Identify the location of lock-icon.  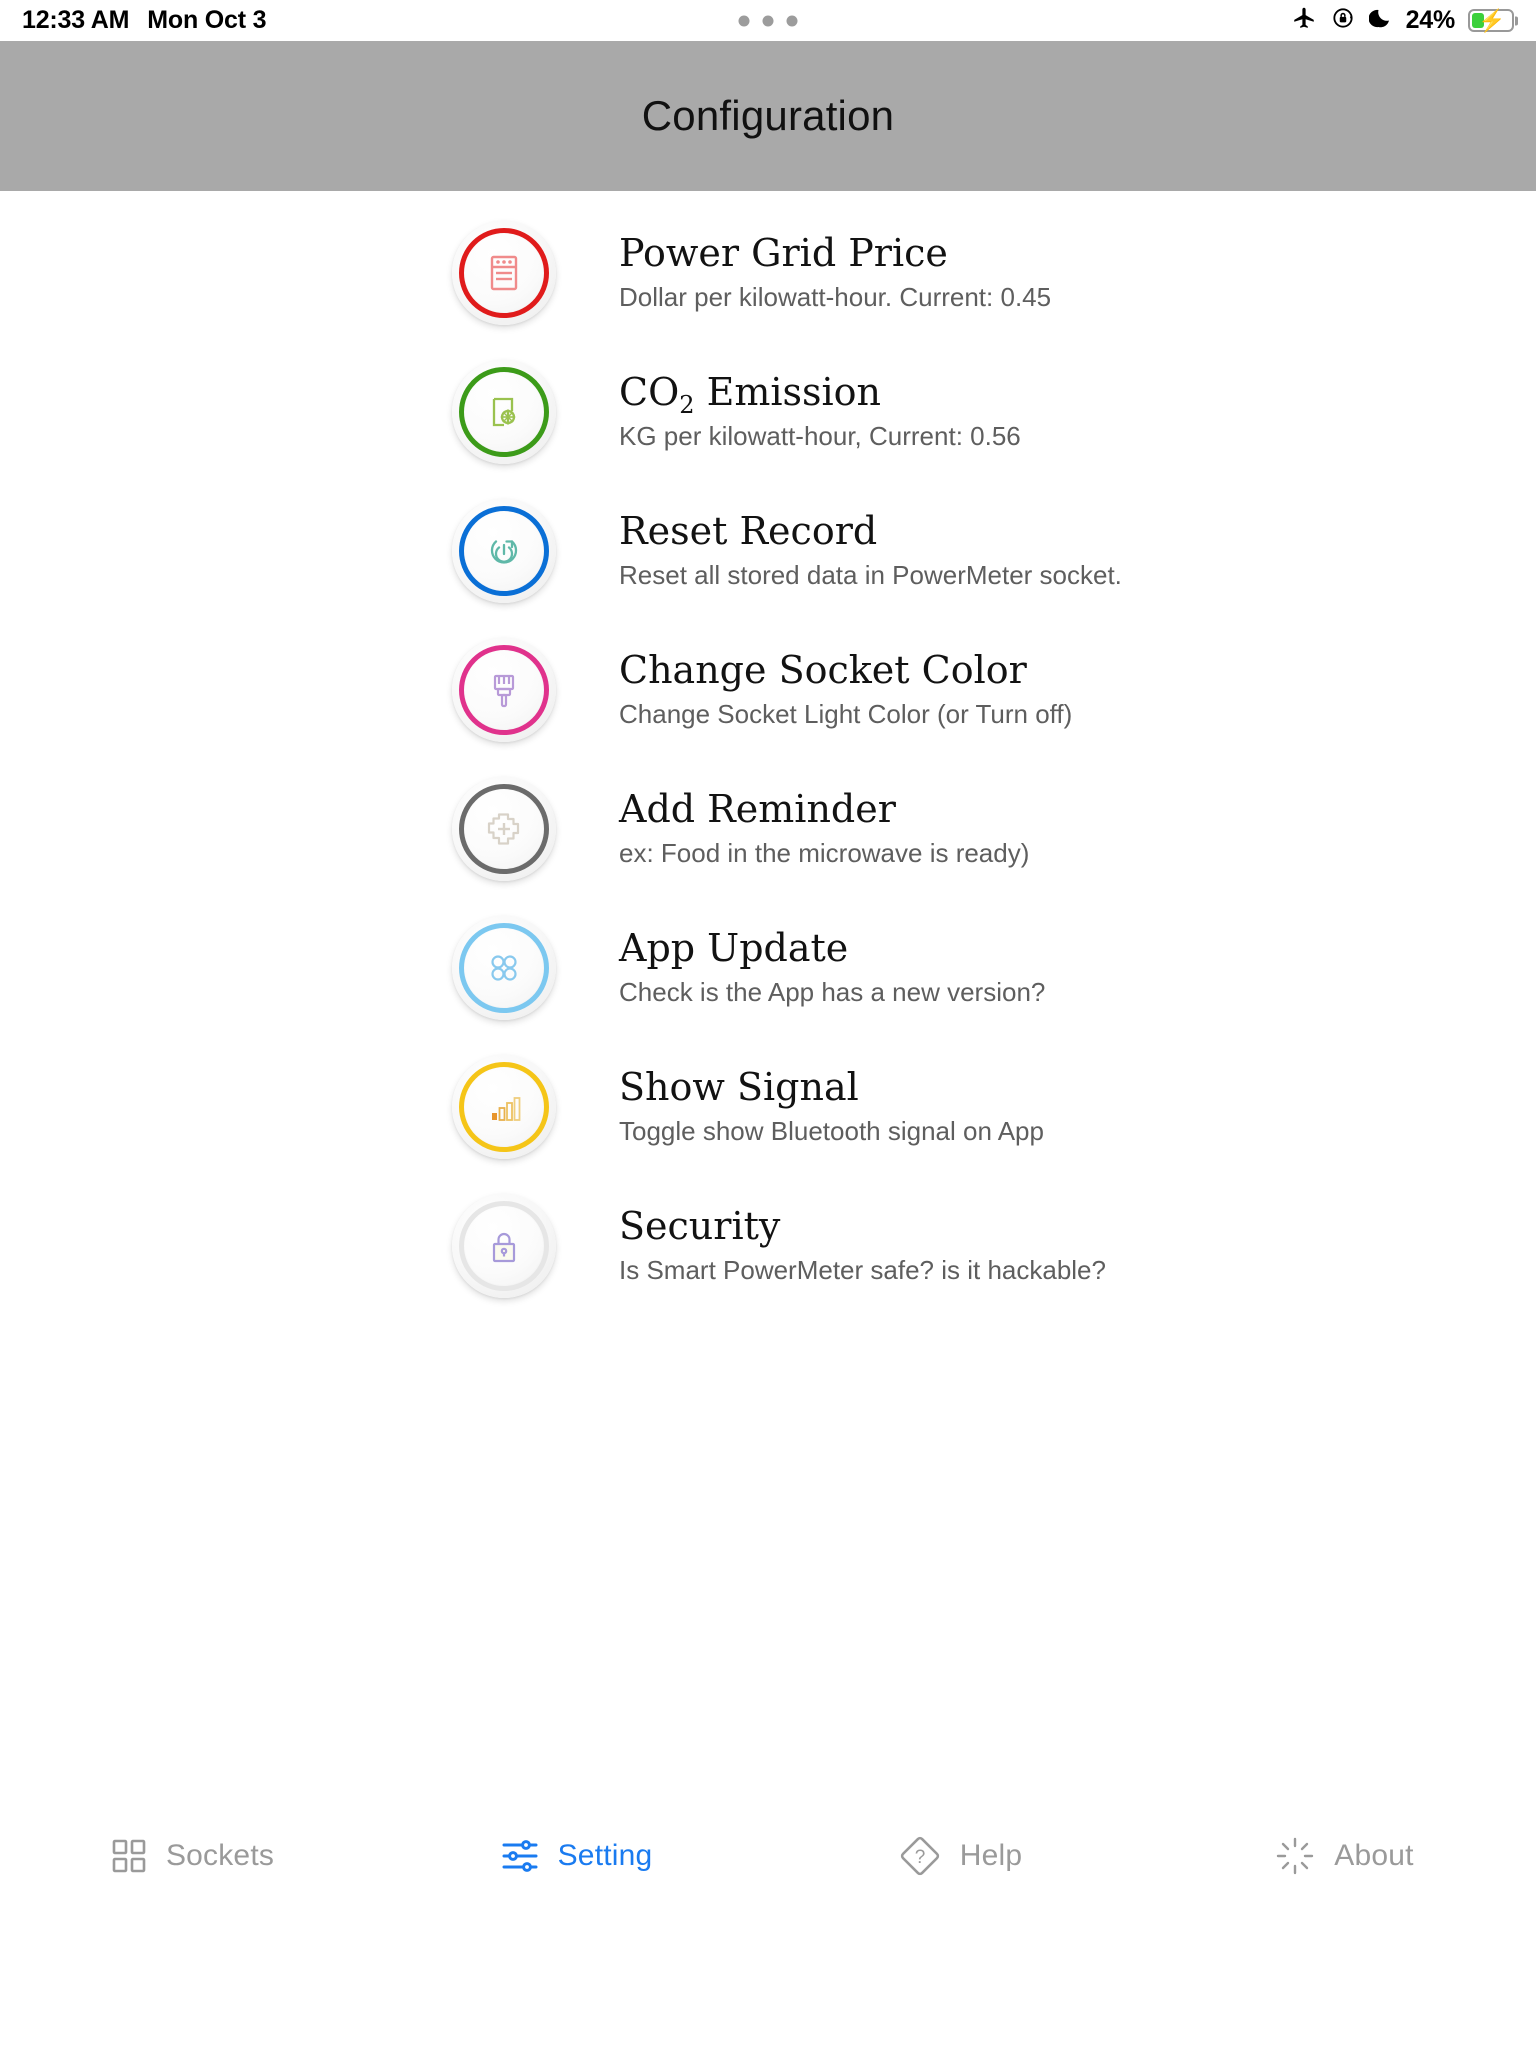
(504, 1247).